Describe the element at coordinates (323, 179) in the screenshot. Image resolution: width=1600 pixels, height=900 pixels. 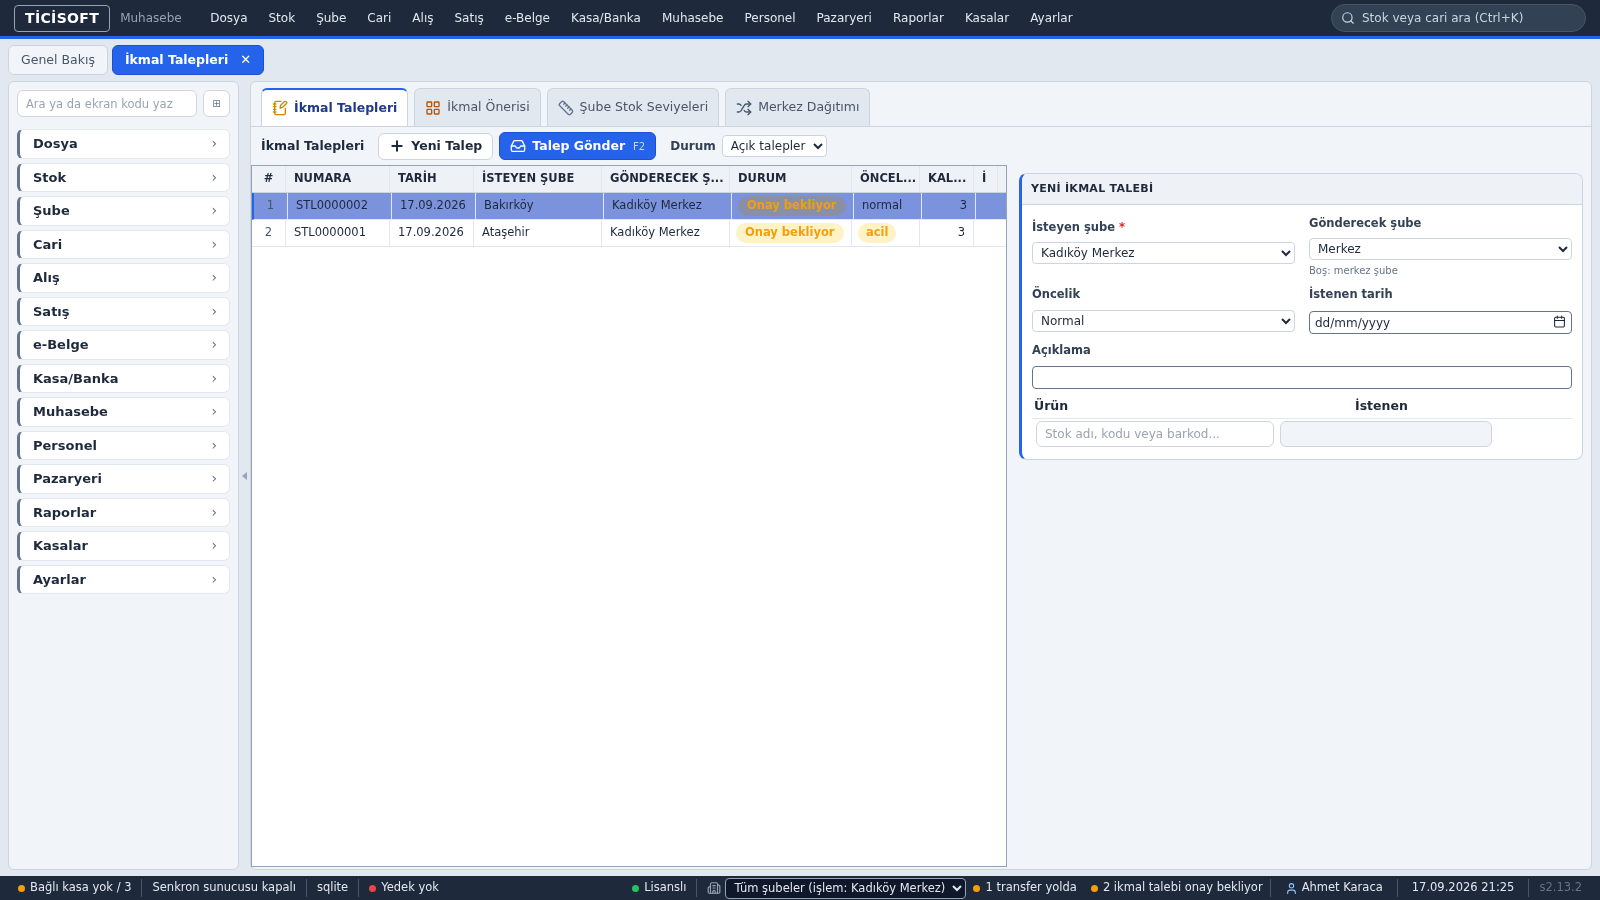
I see `column-header: NUMARA` at that location.